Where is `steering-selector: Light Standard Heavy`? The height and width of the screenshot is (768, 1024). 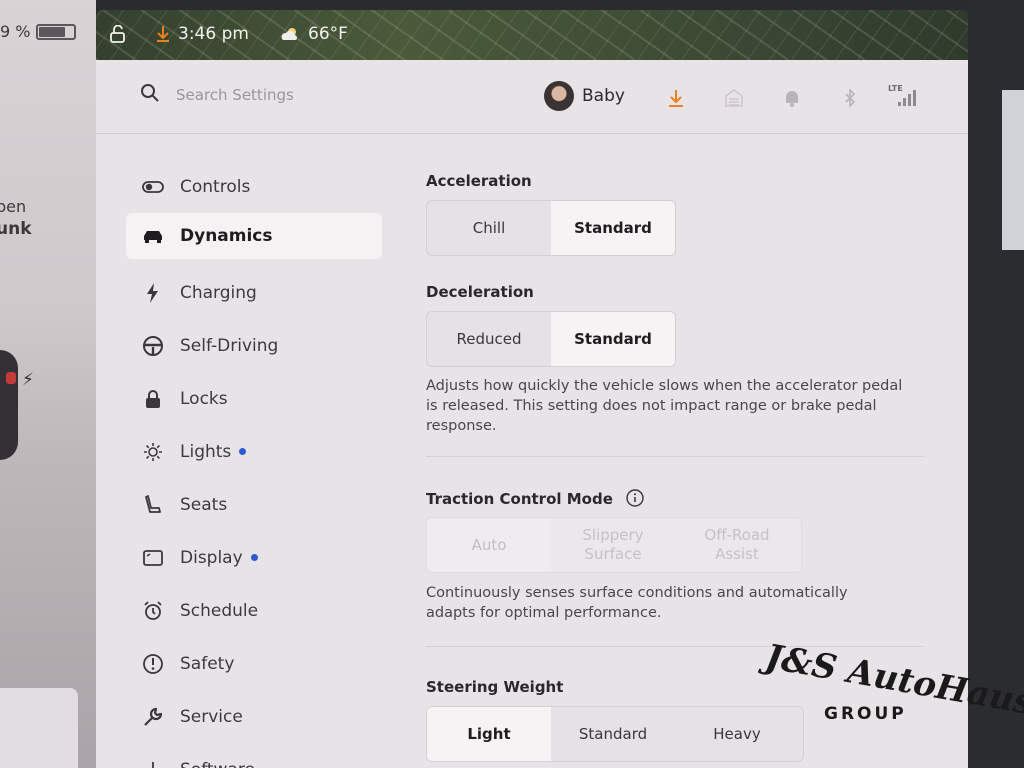
steering-selector: Light Standard Heavy is located at coordinates (615, 734).